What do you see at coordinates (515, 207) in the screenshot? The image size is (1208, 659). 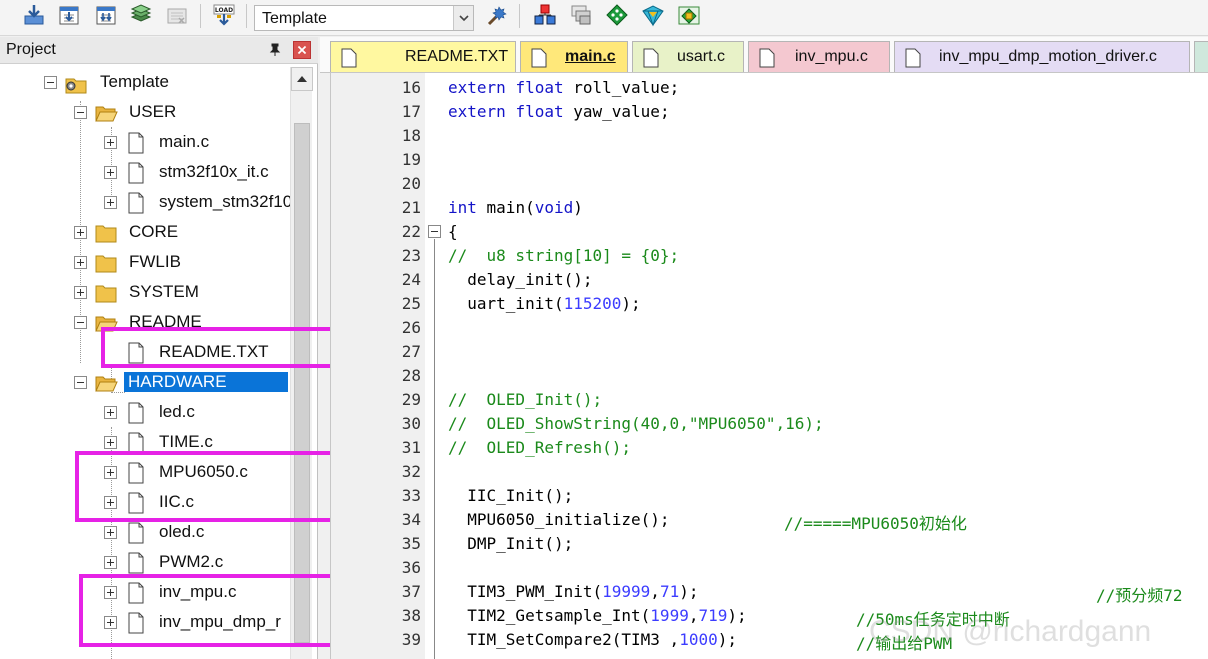 I see `code-line-21: int main(void)` at bounding box center [515, 207].